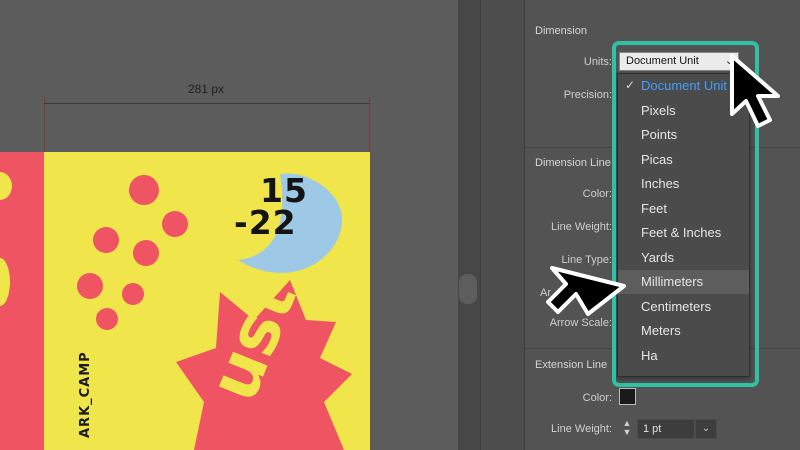 This screenshot has width=800, height=450. What do you see at coordinates (581, 227) in the screenshot?
I see `dimension-line-weight-label: Line Weight:` at bounding box center [581, 227].